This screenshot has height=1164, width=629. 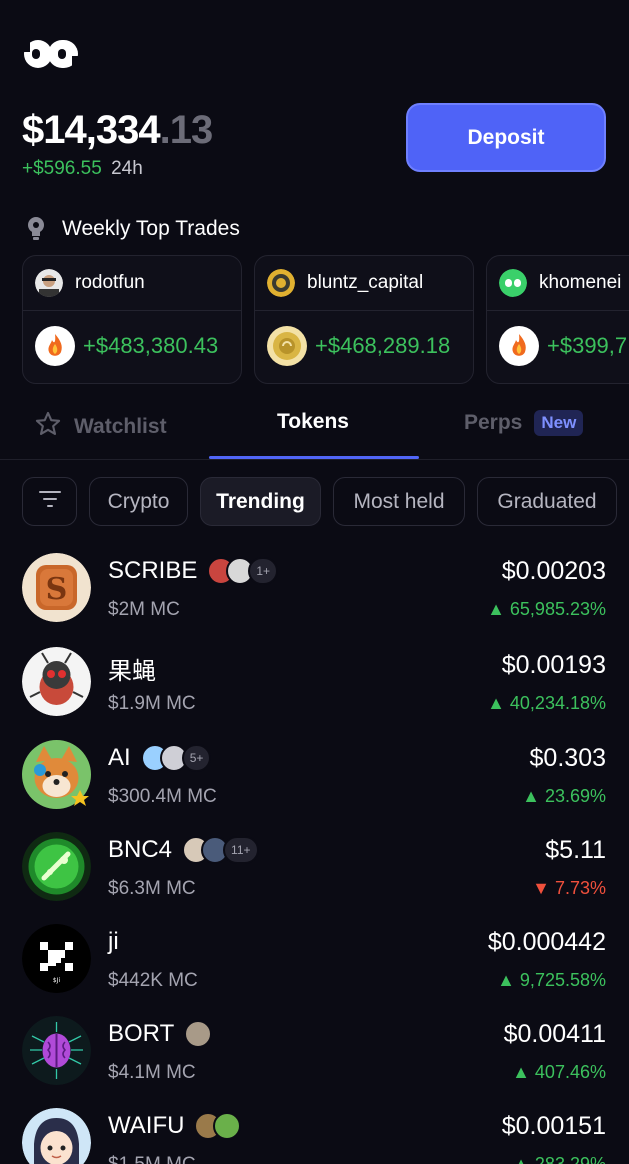 I want to click on active-tab-indicator, so click(x=314, y=457).